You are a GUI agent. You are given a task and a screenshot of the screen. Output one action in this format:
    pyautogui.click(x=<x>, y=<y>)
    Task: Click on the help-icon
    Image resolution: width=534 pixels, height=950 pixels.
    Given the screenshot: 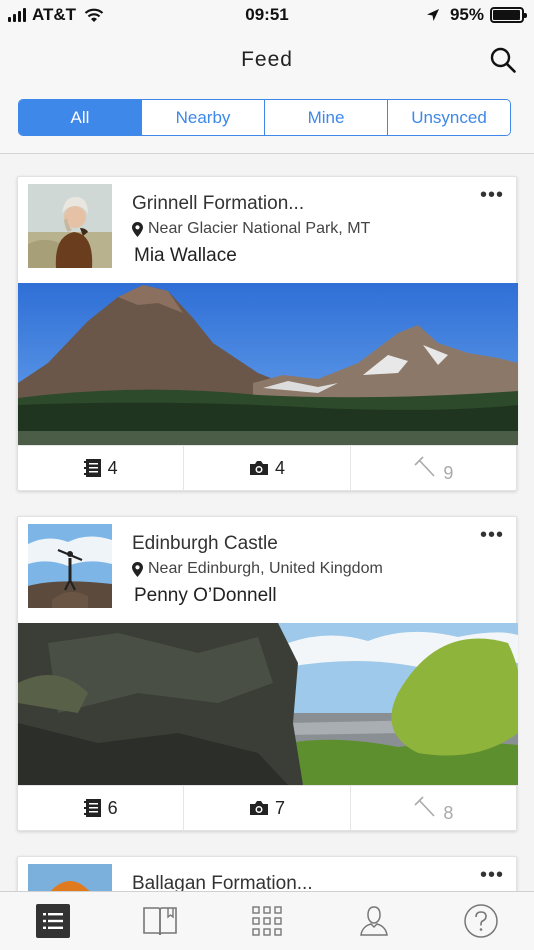 What is the action you would take?
    pyautogui.click(x=480, y=921)
    